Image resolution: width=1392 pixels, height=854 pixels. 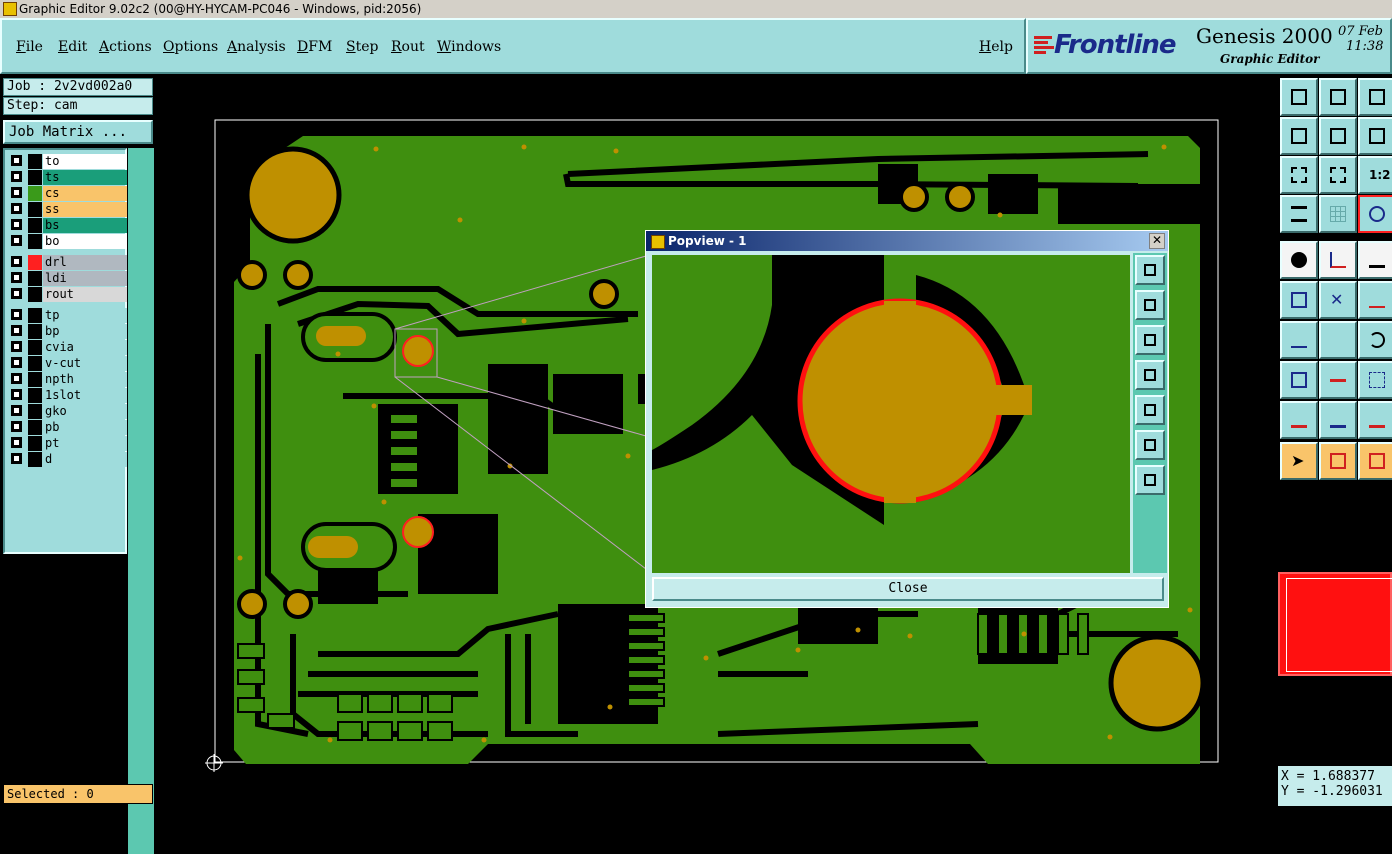 I want to click on layer-row-npth: npth, so click(x=68, y=379).